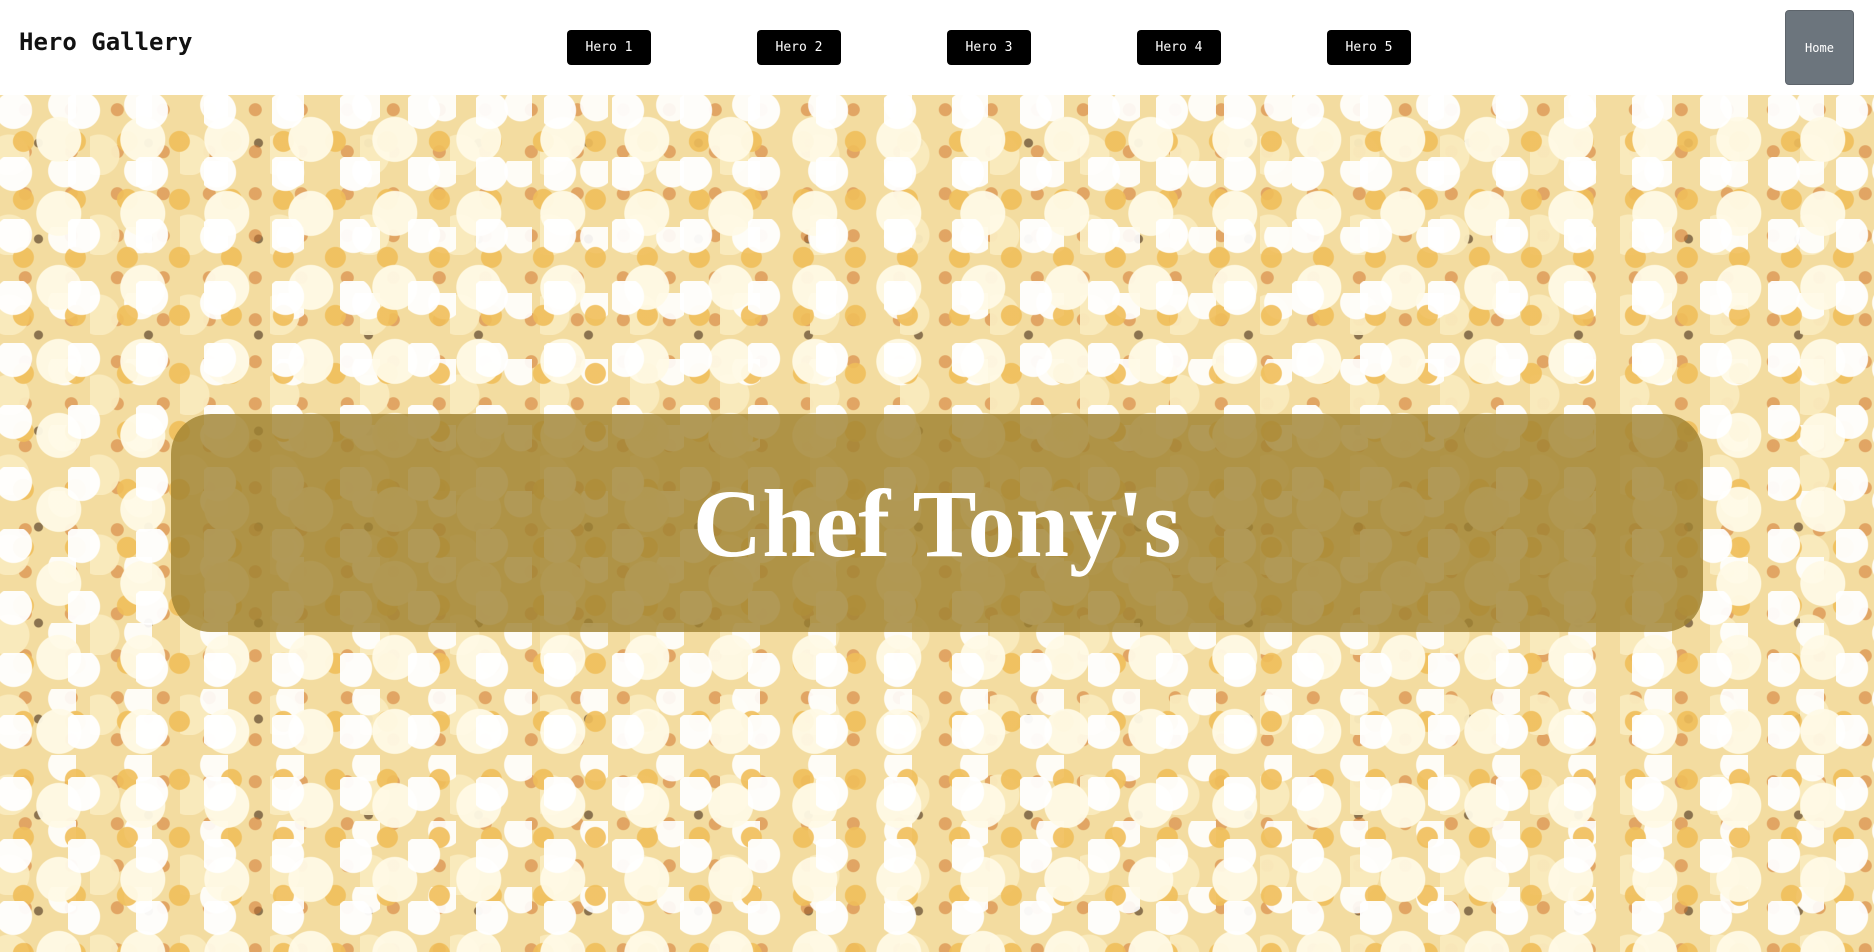  What do you see at coordinates (609, 47) in the screenshot?
I see `hero-1-button: Hero 1` at bounding box center [609, 47].